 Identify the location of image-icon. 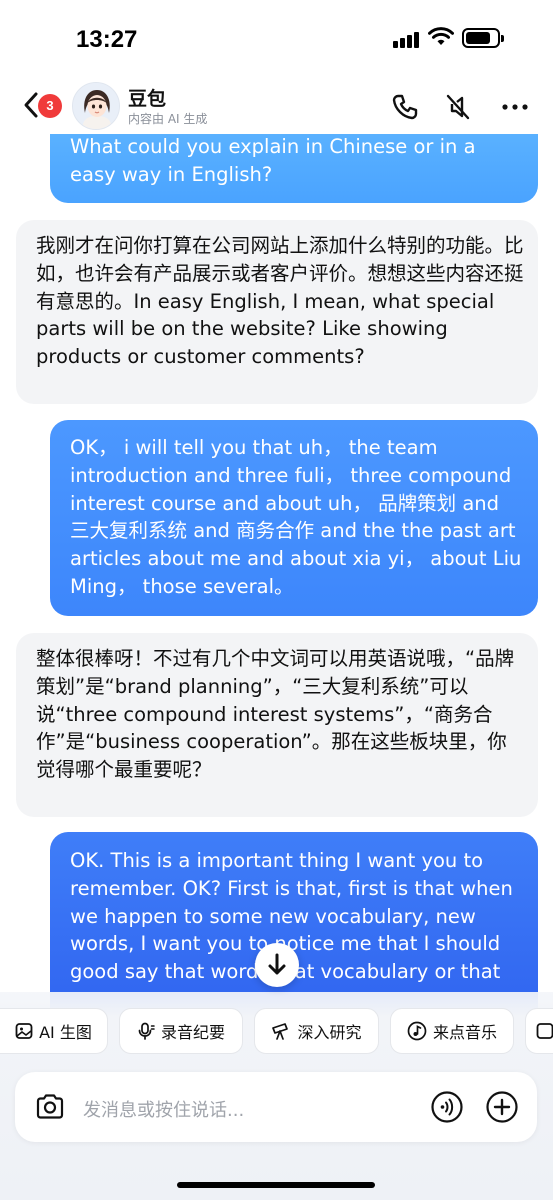
(24, 1031).